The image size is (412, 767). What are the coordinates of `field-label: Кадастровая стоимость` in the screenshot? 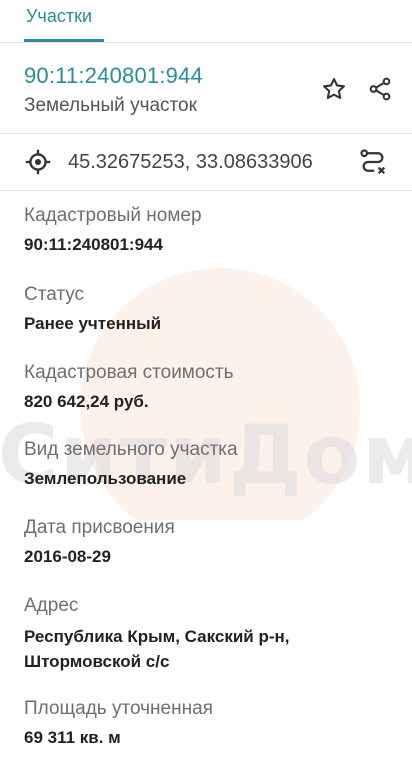 It's located at (129, 372).